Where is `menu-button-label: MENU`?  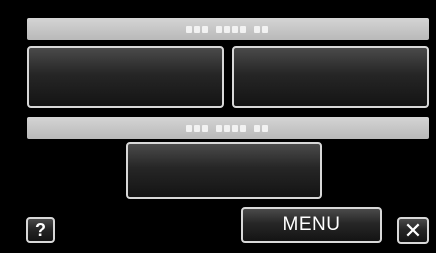 menu-button-label: MENU is located at coordinates (311, 224).